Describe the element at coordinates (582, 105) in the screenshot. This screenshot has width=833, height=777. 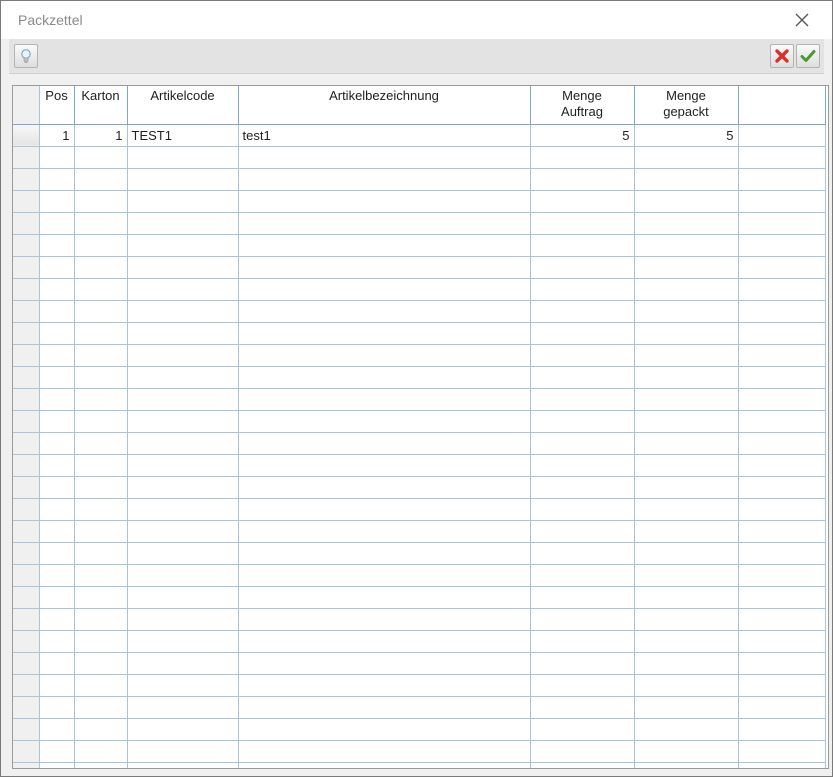
I see `column-header-menge-auftrag: Menge Auftrag` at that location.